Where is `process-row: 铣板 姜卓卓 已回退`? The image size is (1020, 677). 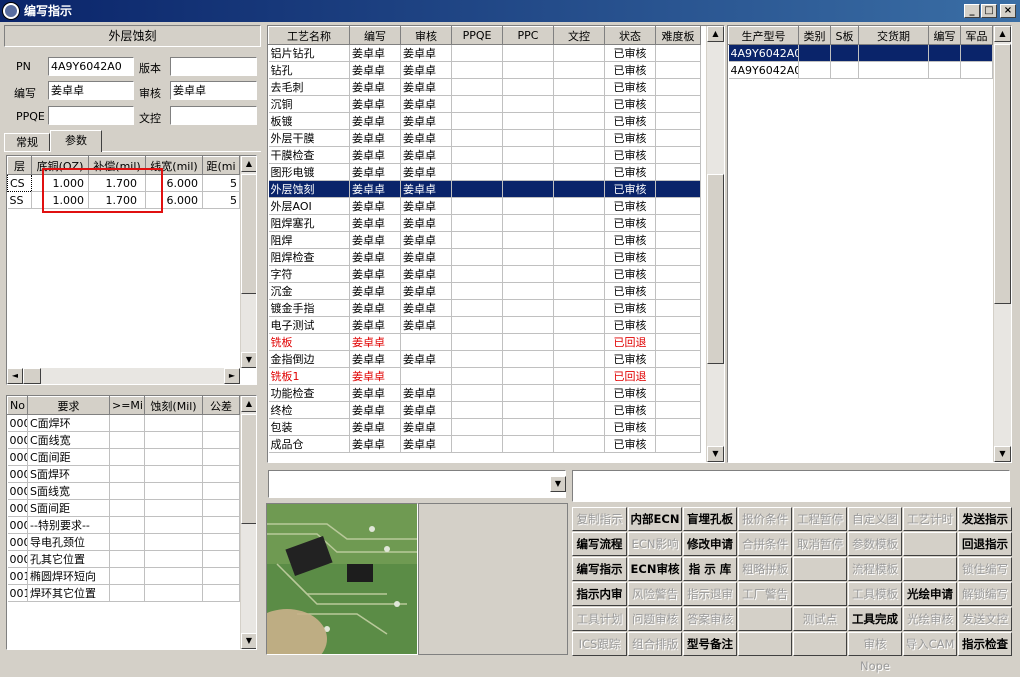
process-row: 铣板 姜卓卓 已回退 is located at coordinates (484, 342).